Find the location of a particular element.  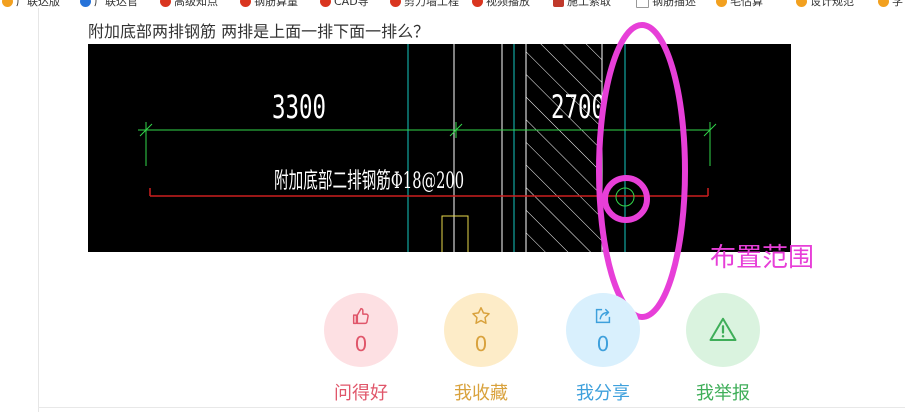

bookmark-label: 广联达官 is located at coordinates (116, 4).